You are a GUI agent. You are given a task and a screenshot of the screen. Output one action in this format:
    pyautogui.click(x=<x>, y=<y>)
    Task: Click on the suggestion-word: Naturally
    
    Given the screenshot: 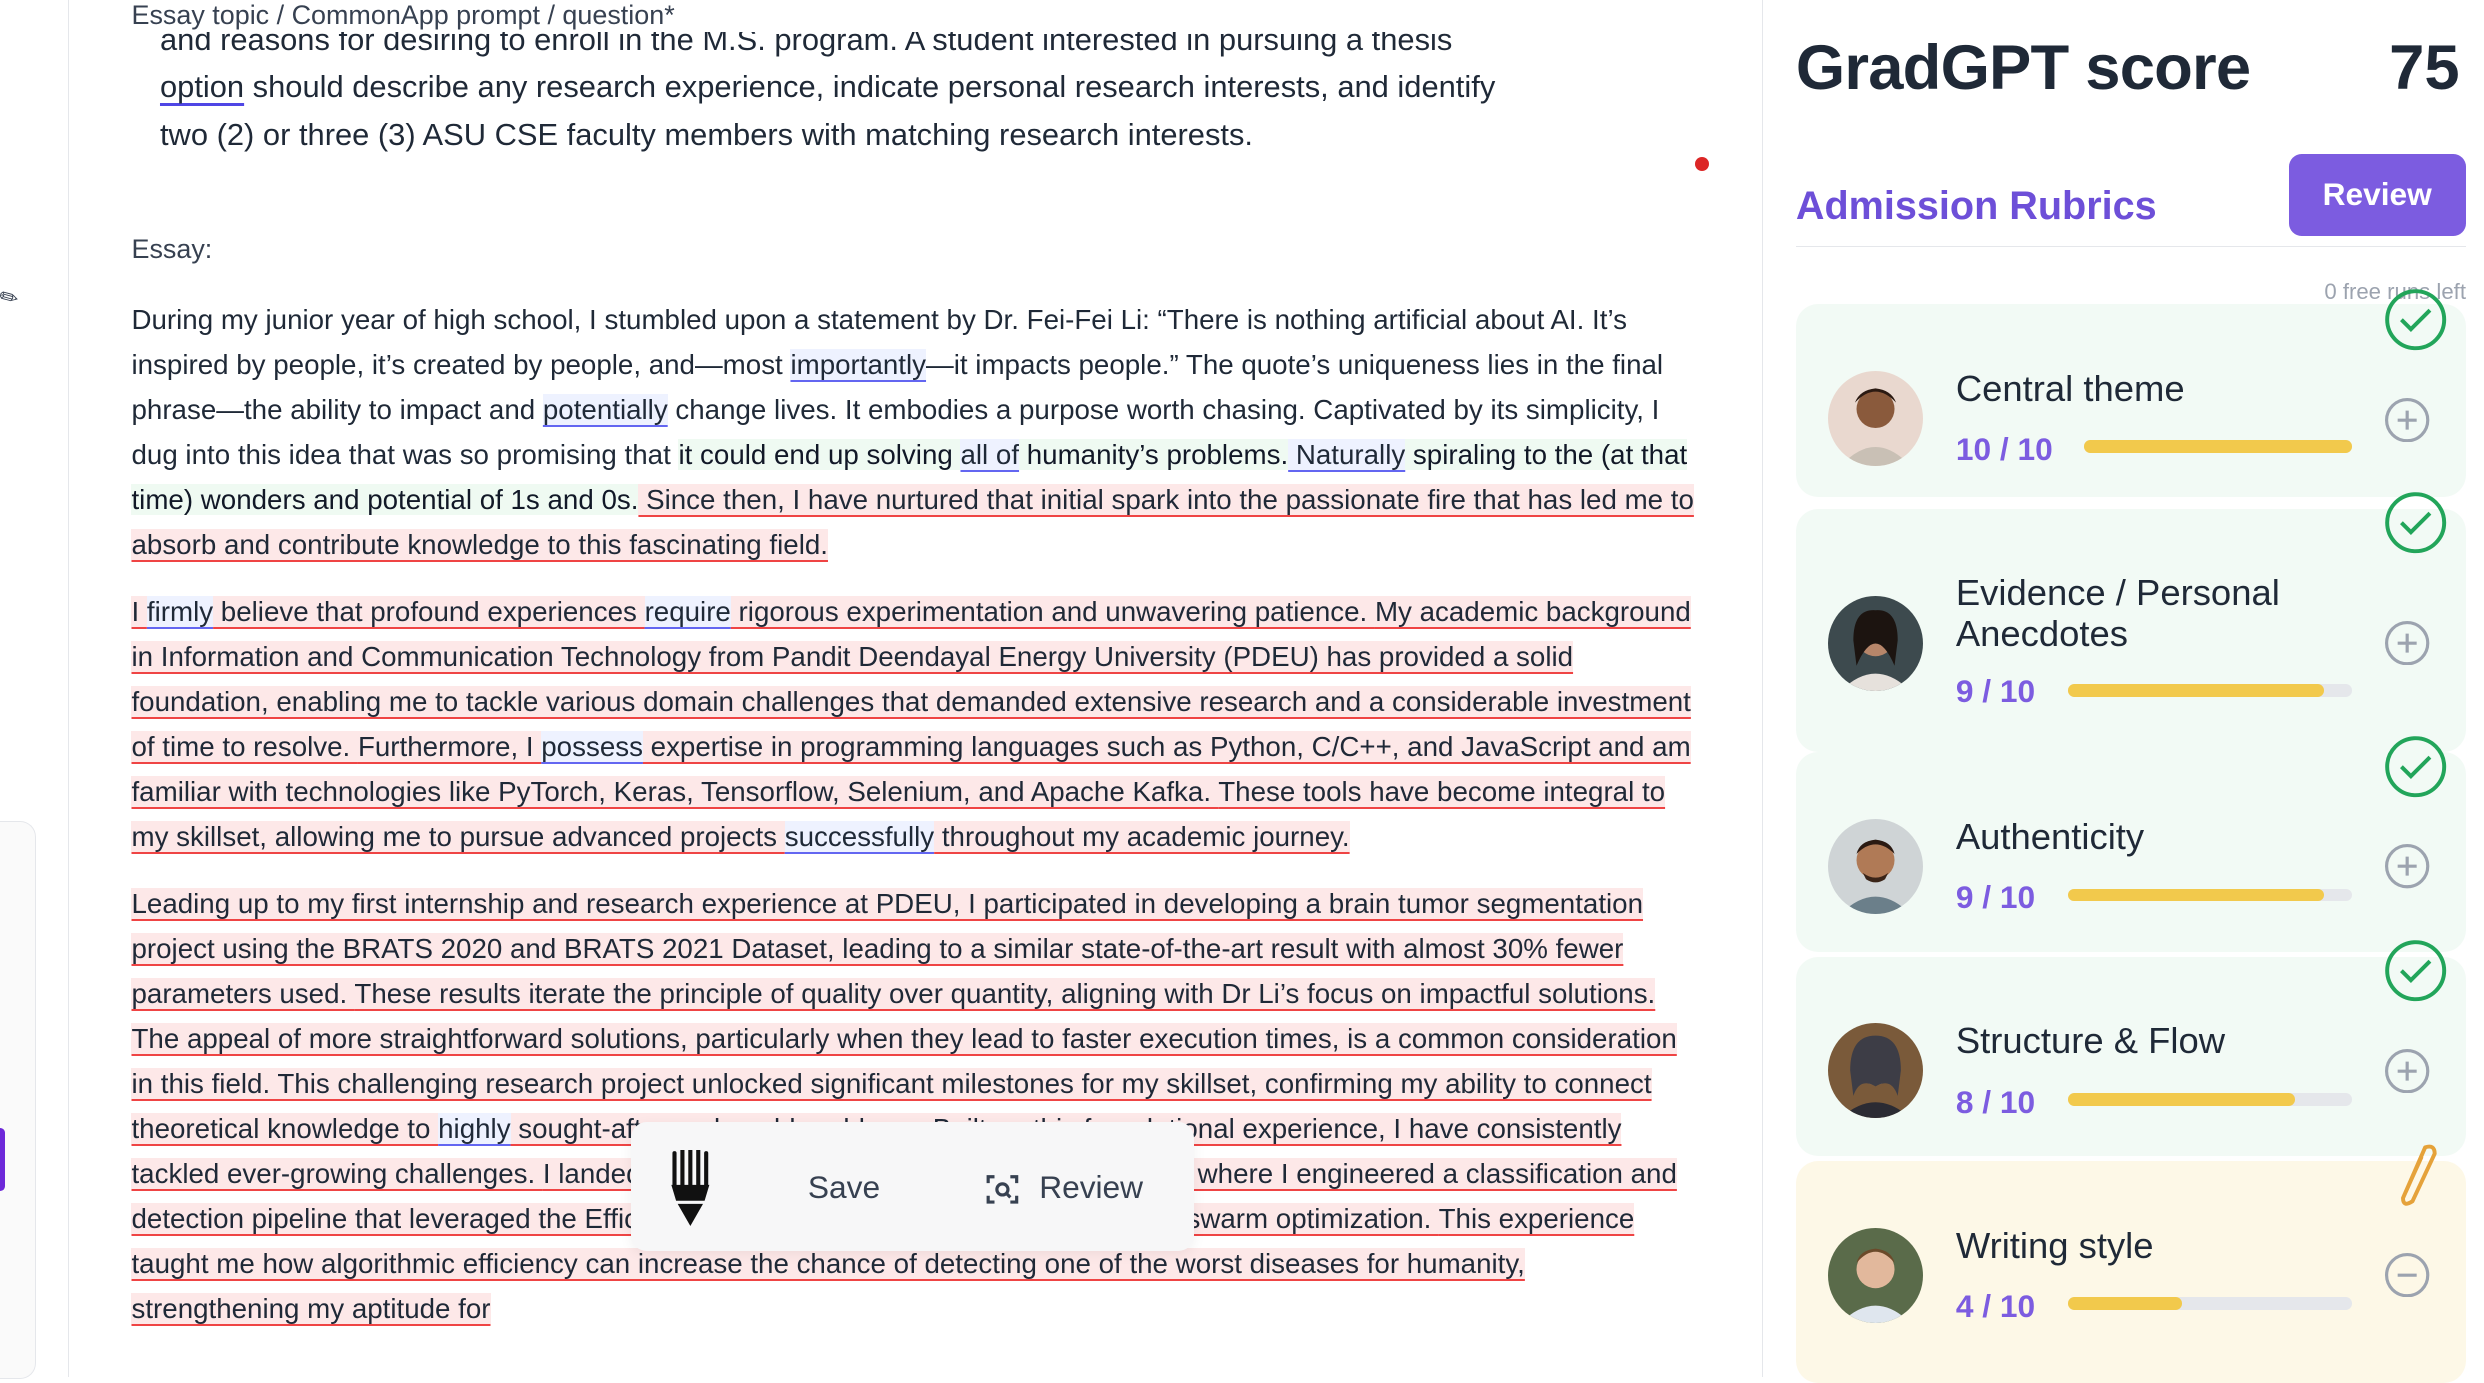 What is the action you would take?
    pyautogui.click(x=1347, y=454)
    